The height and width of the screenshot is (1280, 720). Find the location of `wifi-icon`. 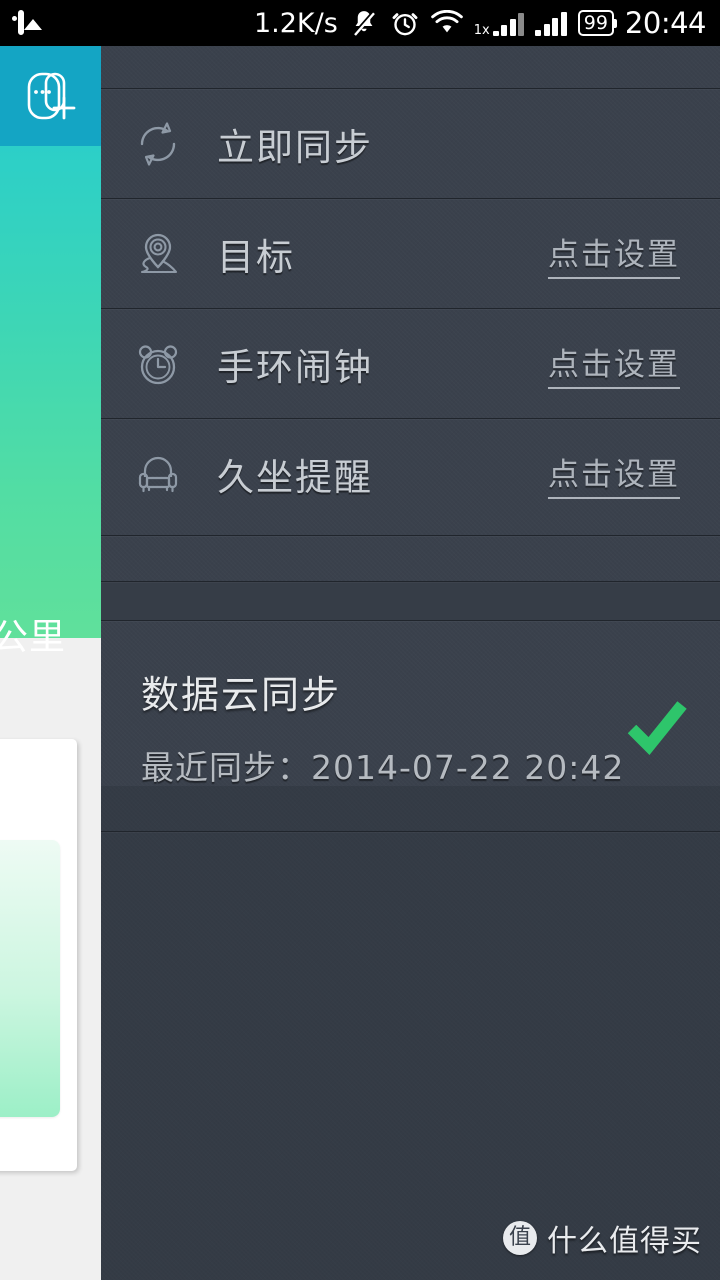

wifi-icon is located at coordinates (446, 22).